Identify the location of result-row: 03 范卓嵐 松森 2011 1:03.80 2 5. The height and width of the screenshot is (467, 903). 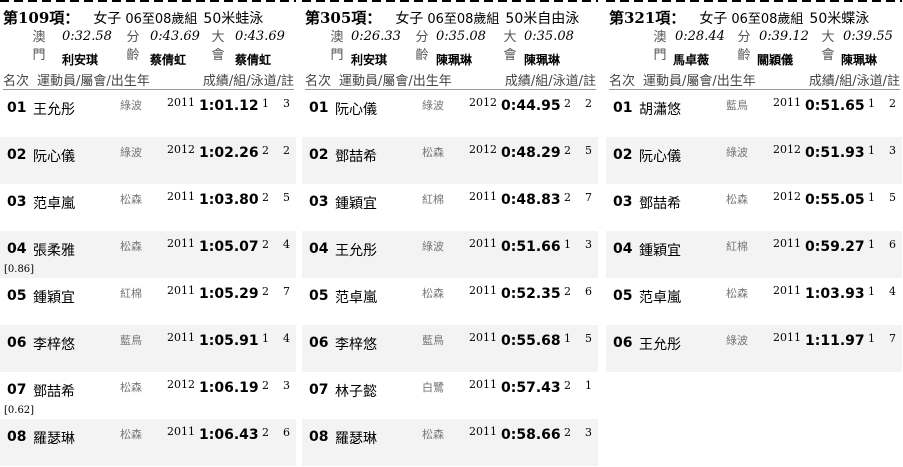
(148, 207).